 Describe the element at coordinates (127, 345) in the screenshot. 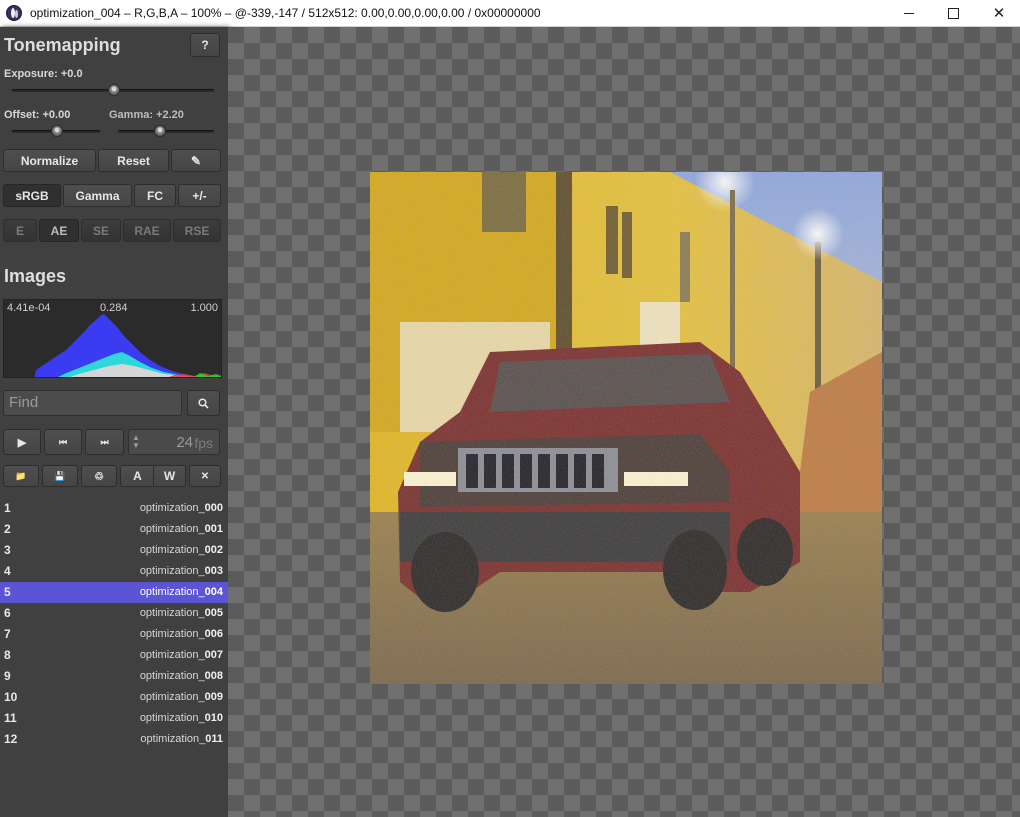

I see `histogram-plot` at that location.